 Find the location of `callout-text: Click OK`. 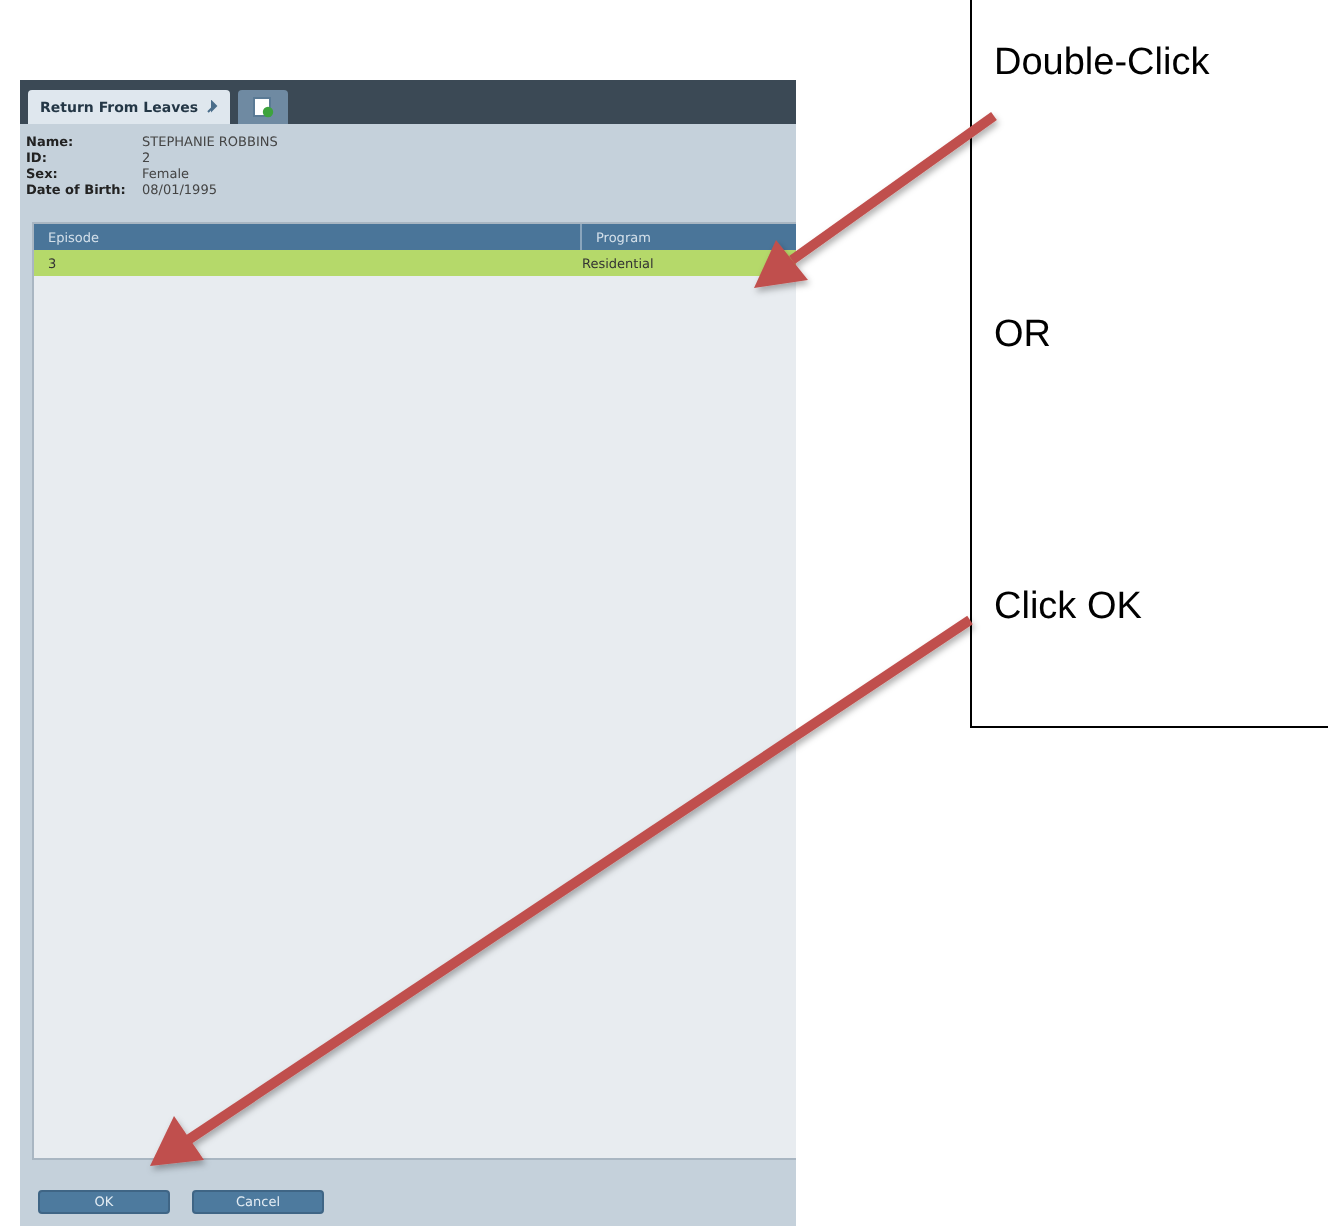

callout-text: Click OK is located at coordinates (1068, 608).